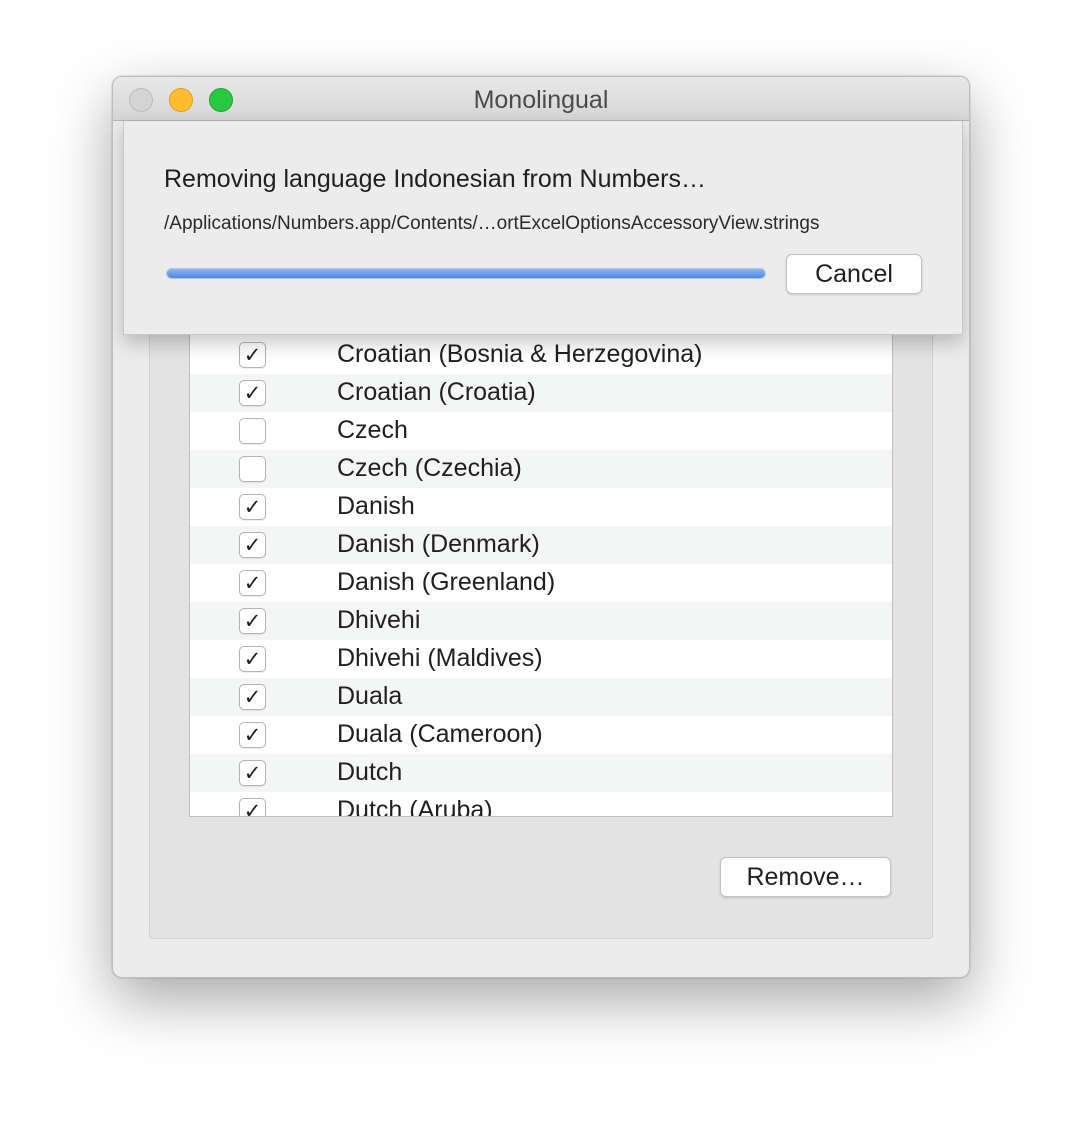 The height and width of the screenshot is (1126, 1082). Describe the element at coordinates (541, 393) in the screenshot. I see `list-item: ✓ Croatian (Croatia)` at that location.